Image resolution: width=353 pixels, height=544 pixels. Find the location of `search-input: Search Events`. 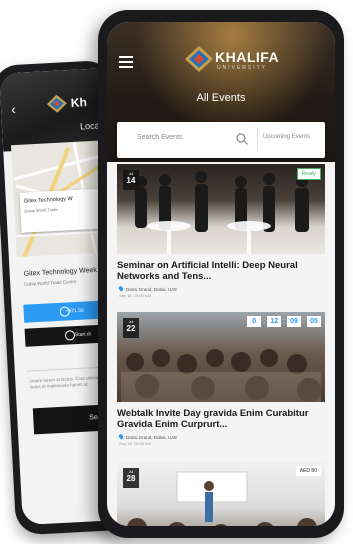

search-input: Search Events is located at coordinates (160, 137).